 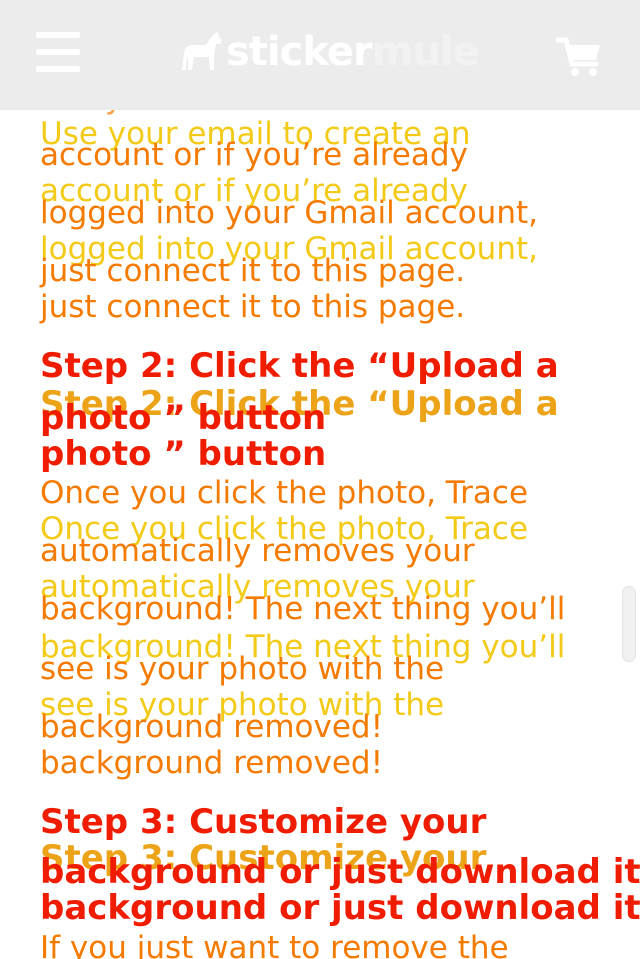 I want to click on shopping-cart-icon, so click(x=579, y=57).